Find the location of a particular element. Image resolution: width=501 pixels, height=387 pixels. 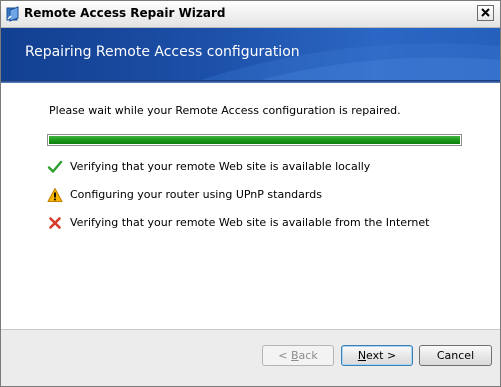

close-button is located at coordinates (485, 13).